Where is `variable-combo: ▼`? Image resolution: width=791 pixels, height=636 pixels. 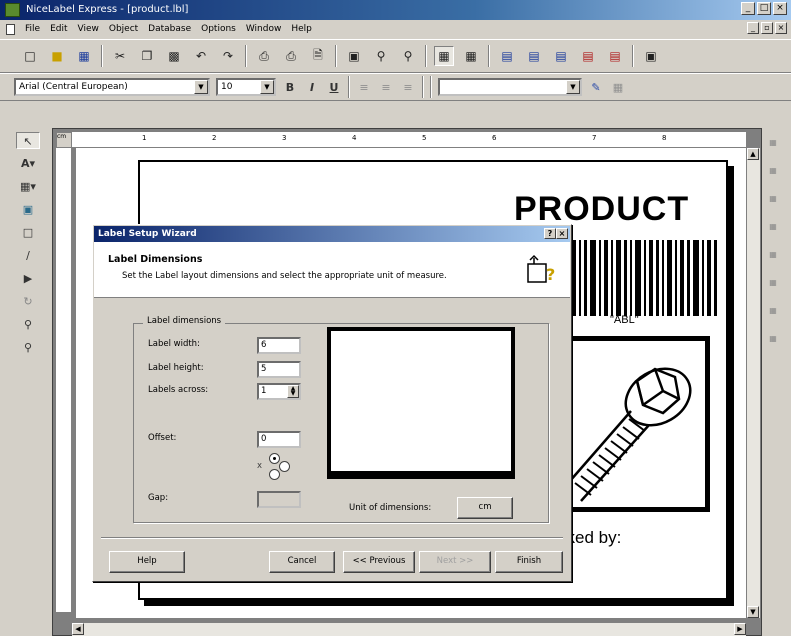 variable-combo: ▼ is located at coordinates (510, 87).